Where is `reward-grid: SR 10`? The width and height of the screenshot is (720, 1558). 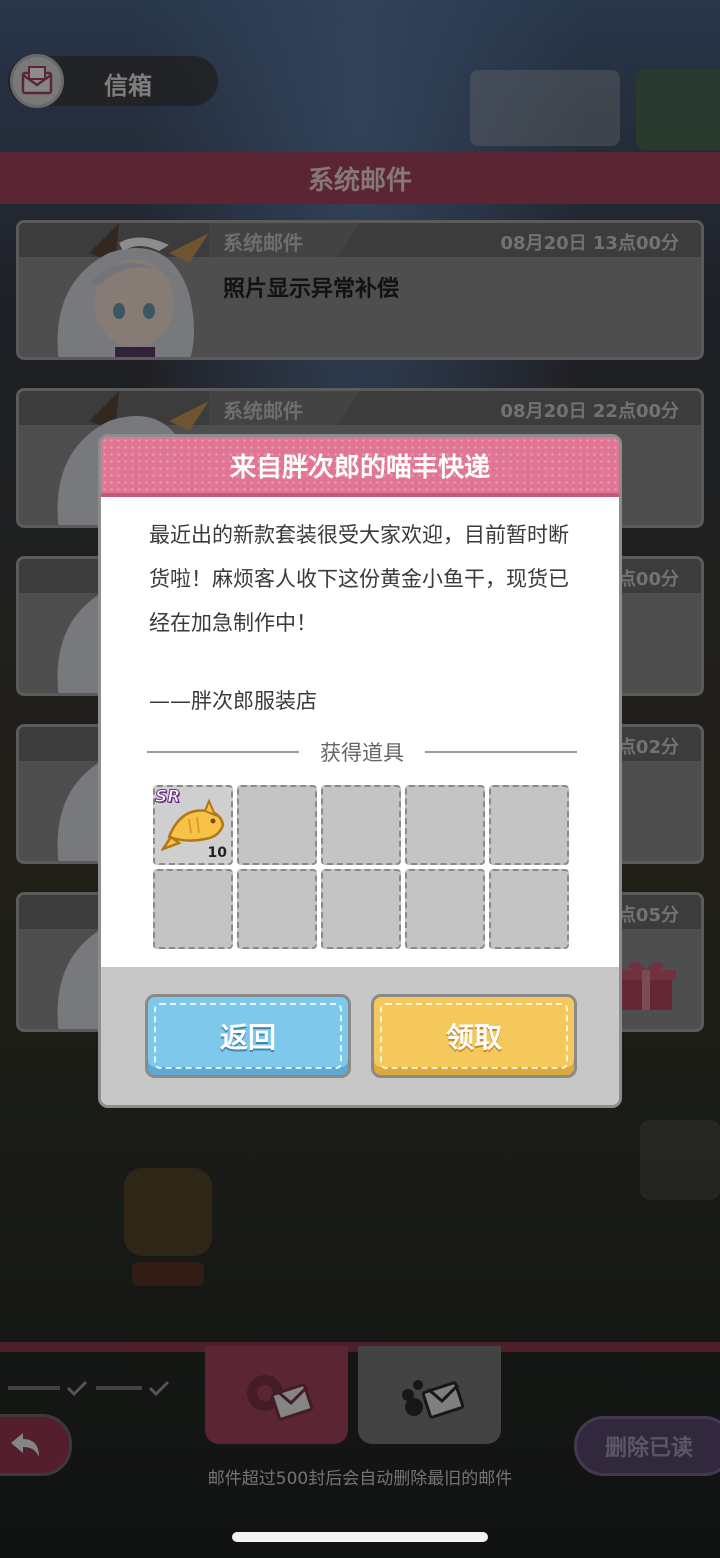
reward-grid: SR 10 is located at coordinates (361, 867).